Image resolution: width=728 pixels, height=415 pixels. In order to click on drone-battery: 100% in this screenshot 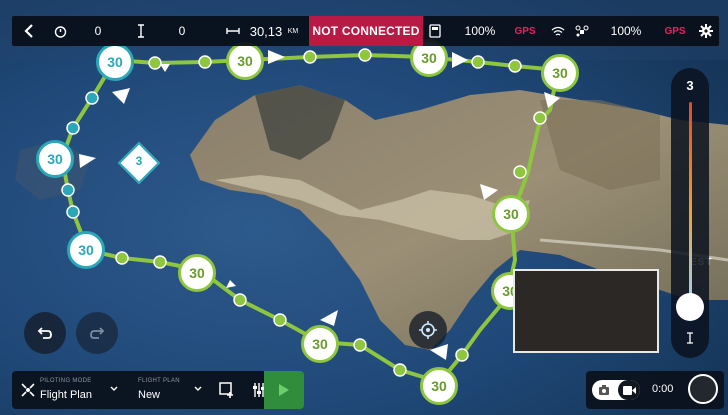, I will do `click(626, 31)`.